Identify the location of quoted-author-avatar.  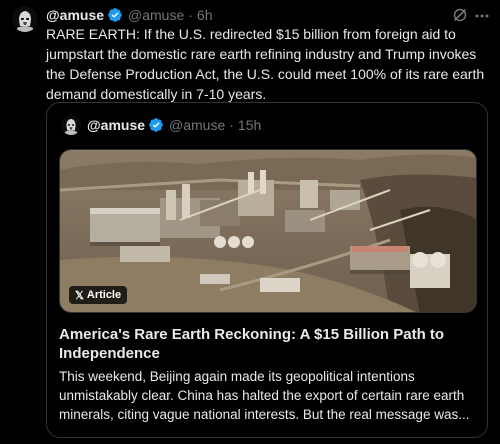
(71, 125).